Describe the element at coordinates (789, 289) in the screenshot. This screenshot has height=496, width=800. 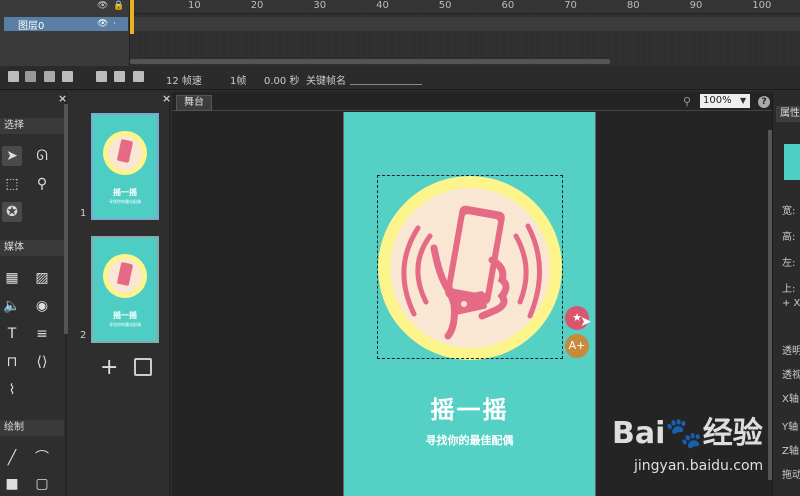
I see `property-label: 上:` at that location.